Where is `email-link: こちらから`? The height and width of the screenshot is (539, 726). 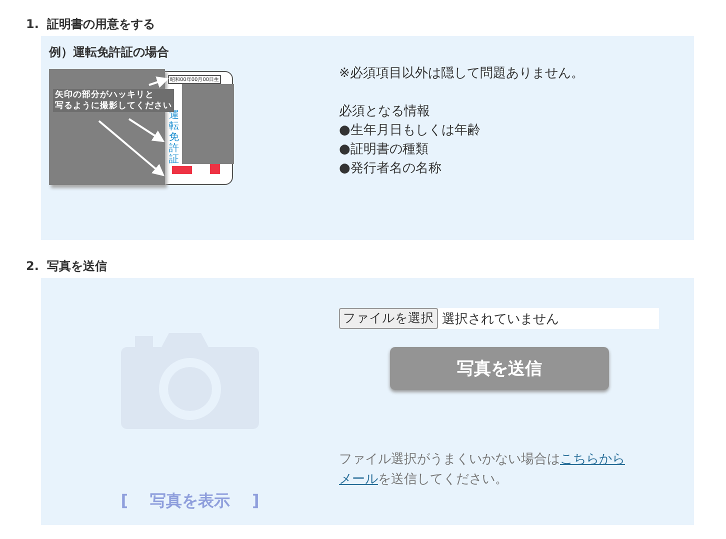
email-link: こちらから is located at coordinates (592, 459).